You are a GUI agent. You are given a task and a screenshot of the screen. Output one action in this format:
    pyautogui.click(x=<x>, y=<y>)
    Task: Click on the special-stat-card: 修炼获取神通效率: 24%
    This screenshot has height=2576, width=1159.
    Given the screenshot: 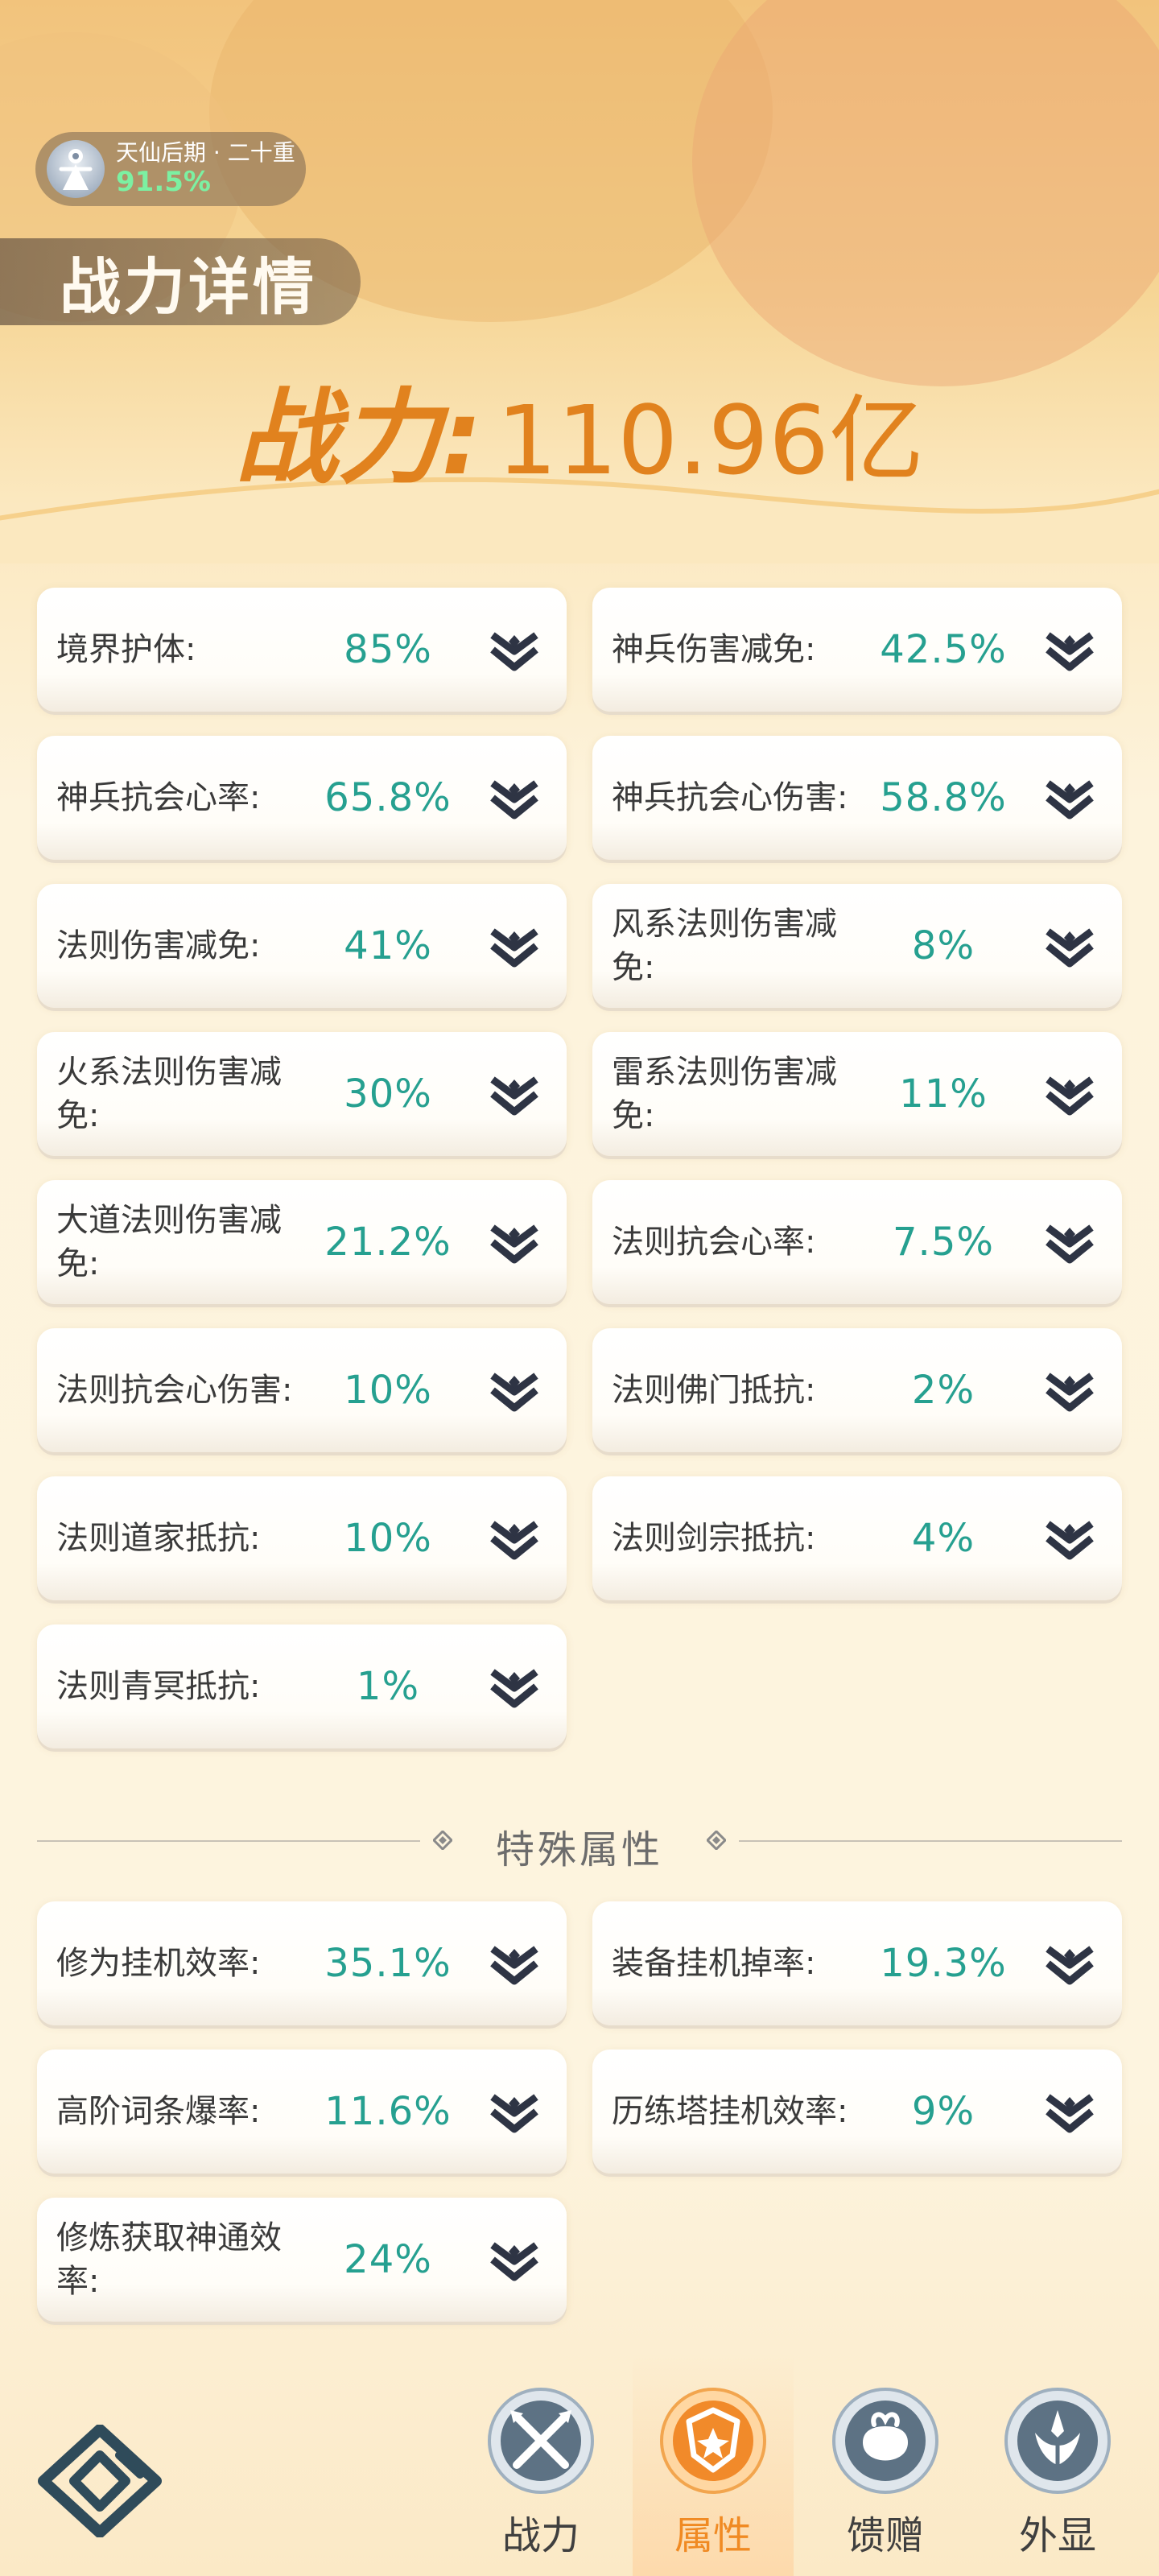 What is the action you would take?
    pyautogui.click(x=302, y=2260)
    